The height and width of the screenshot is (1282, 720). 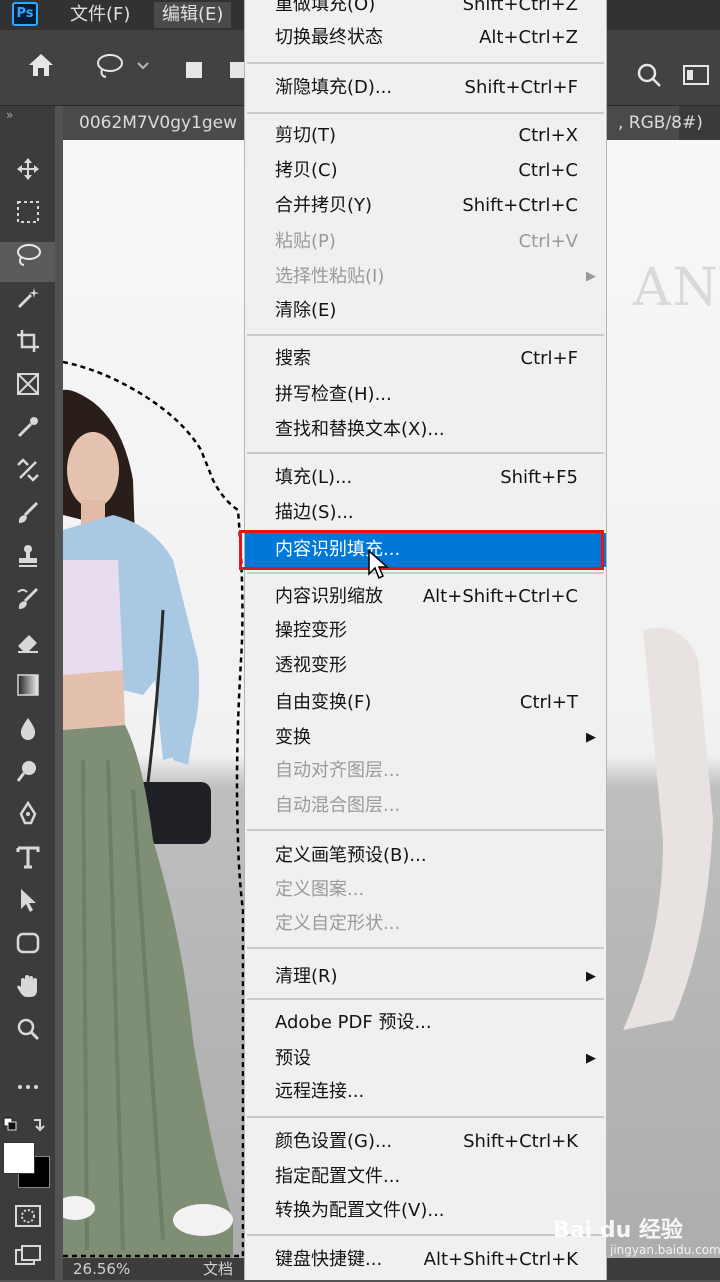 I want to click on menu-item-cut: 剪切(T) Ctrl+X, so click(x=425, y=136).